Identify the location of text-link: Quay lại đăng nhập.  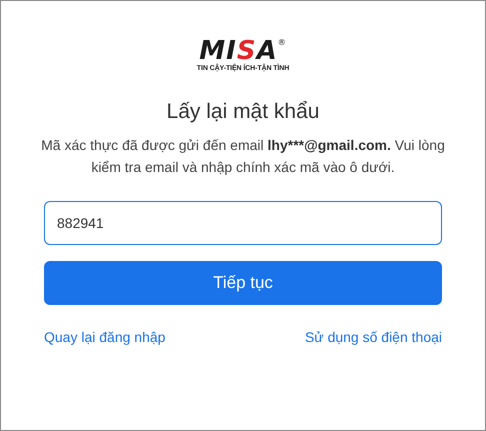
(105, 337).